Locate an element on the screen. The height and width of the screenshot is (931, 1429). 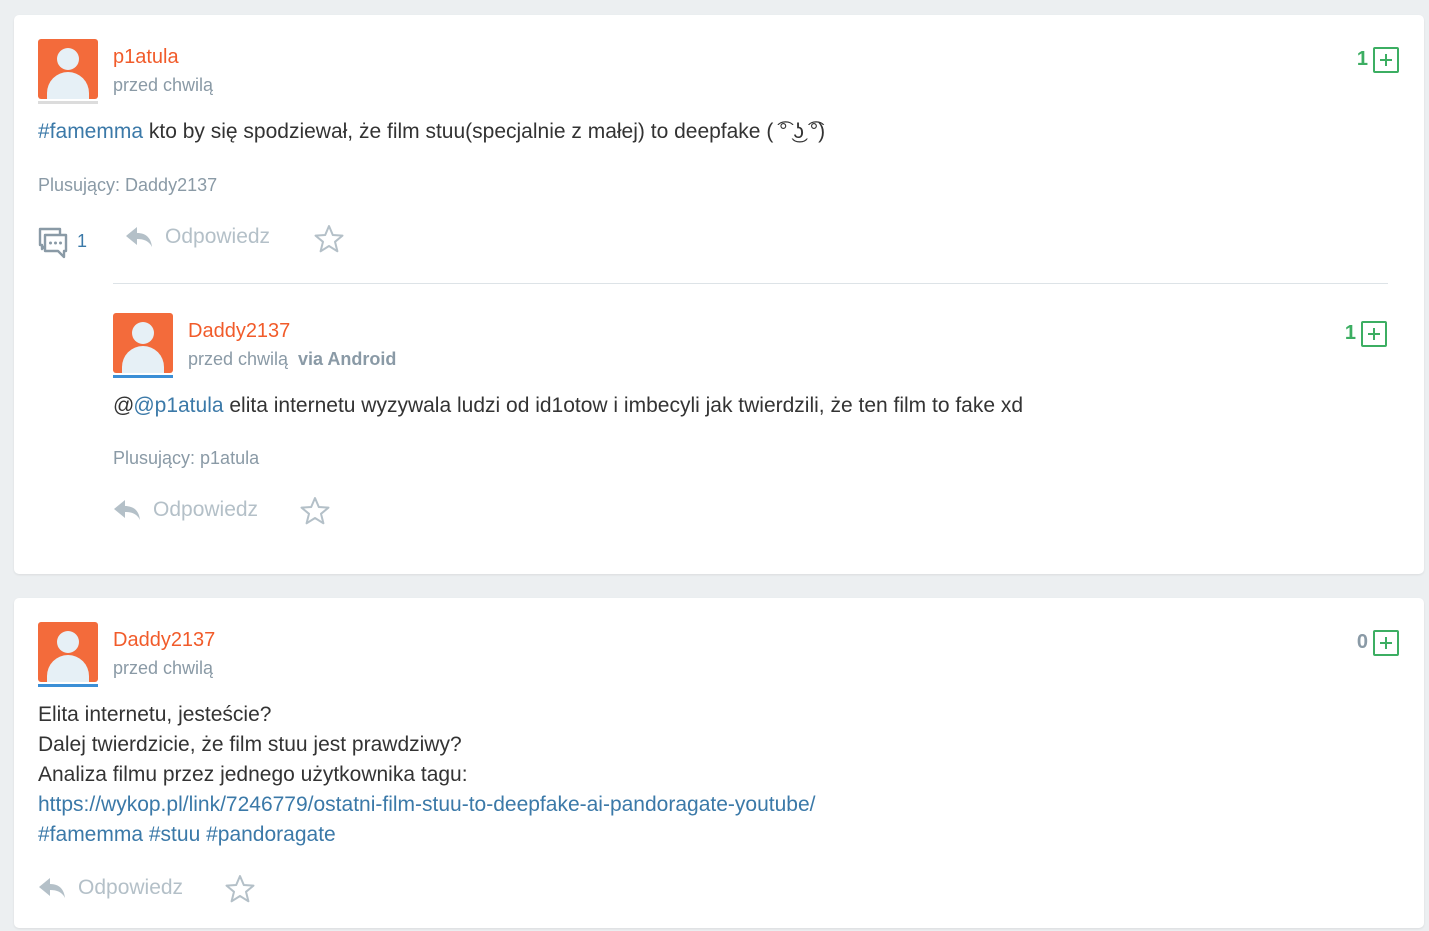
comment-plusers-list: Plusujący: p1atula is located at coordinates (186, 458).